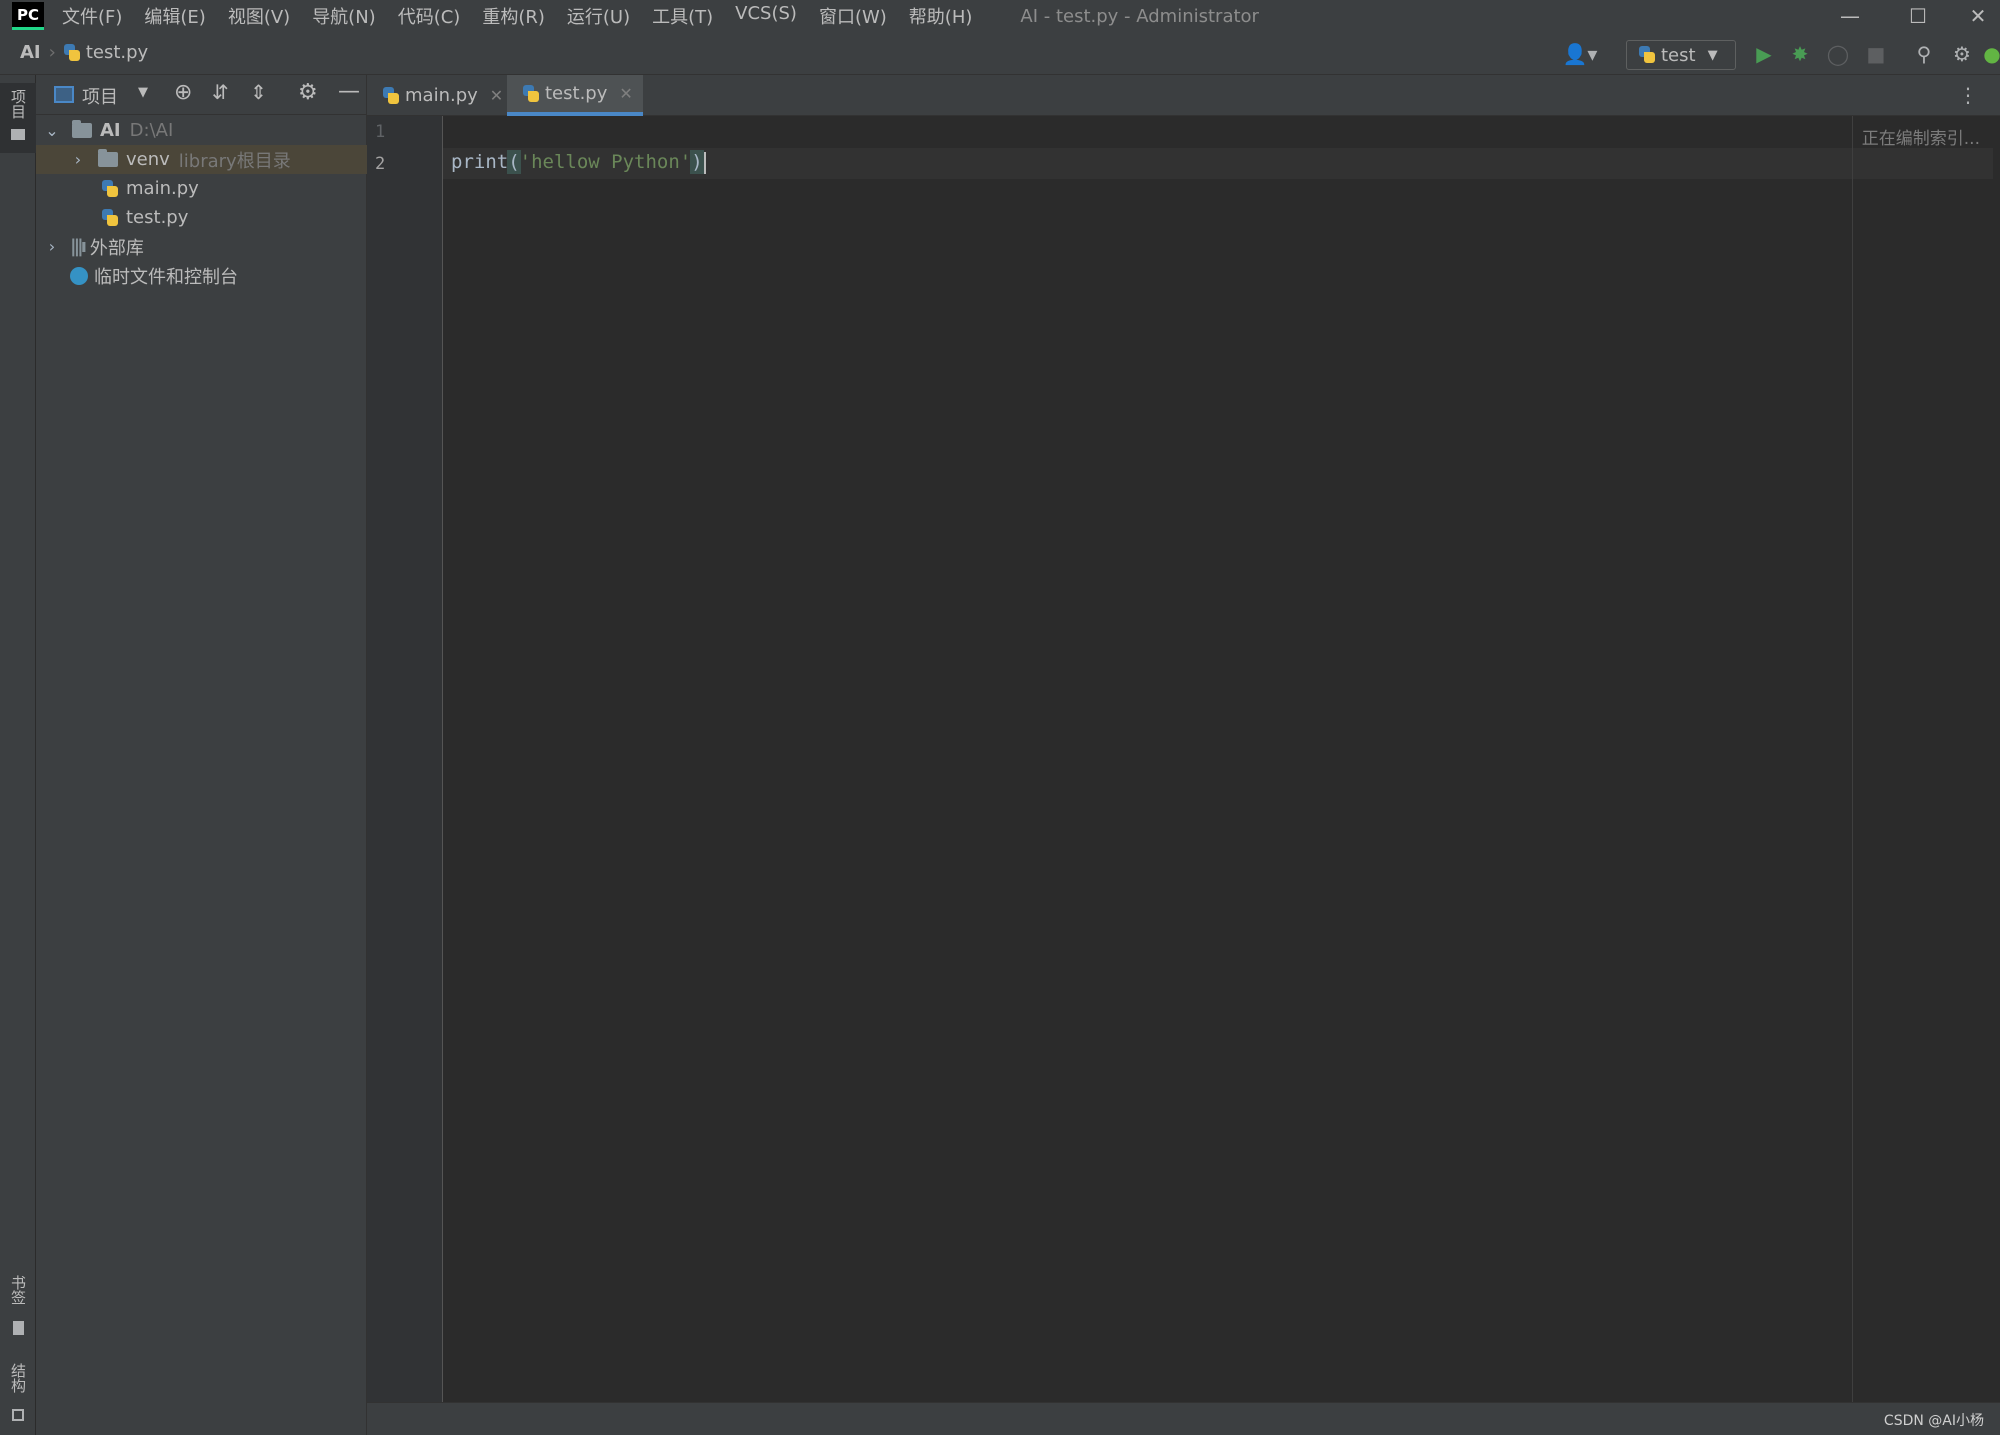  What do you see at coordinates (380, 164) in the screenshot?
I see `line-number: 2` at bounding box center [380, 164].